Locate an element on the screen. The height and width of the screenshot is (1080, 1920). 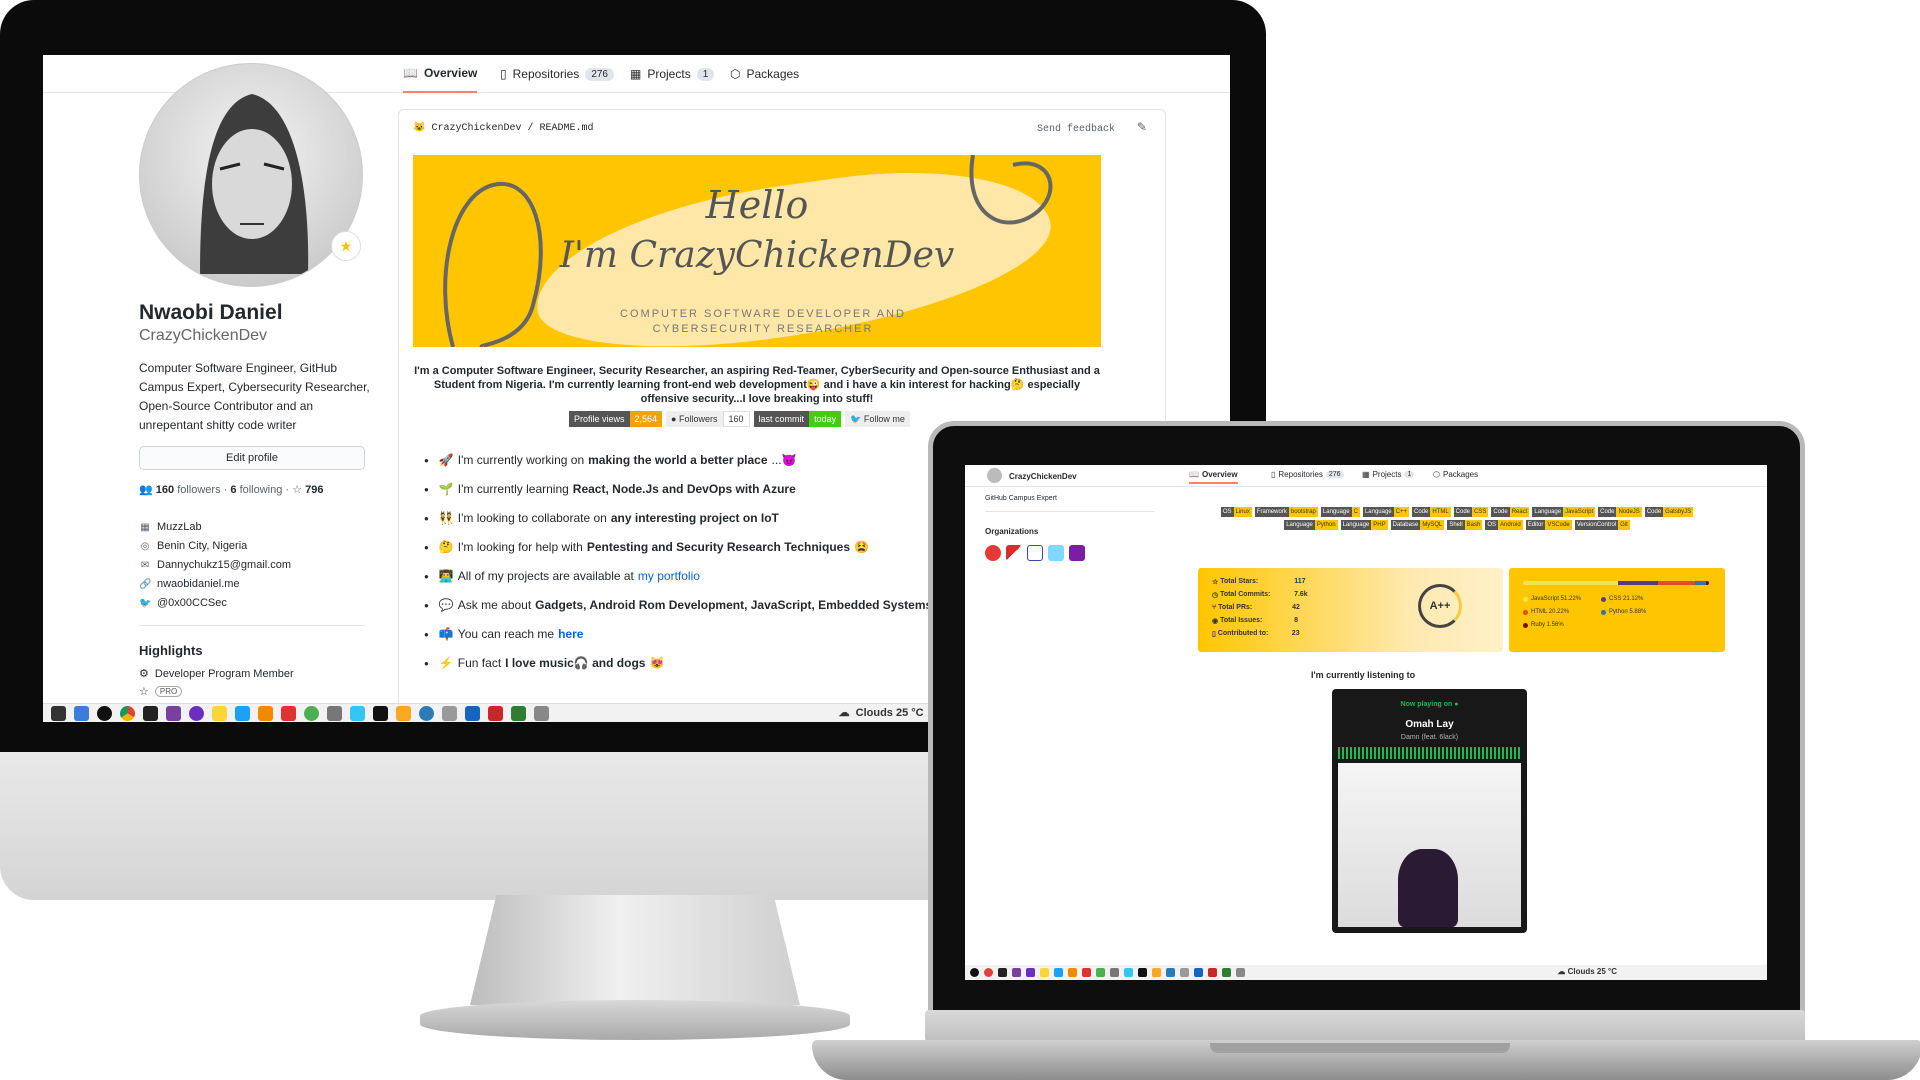
last-commit-badge: last commit today is located at coordinates (797, 419).